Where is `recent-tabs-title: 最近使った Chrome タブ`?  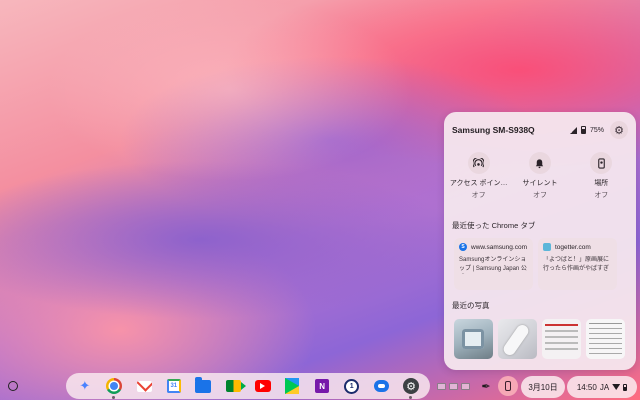
recent-tabs-title: 最近使った Chrome タブ is located at coordinates (494, 225).